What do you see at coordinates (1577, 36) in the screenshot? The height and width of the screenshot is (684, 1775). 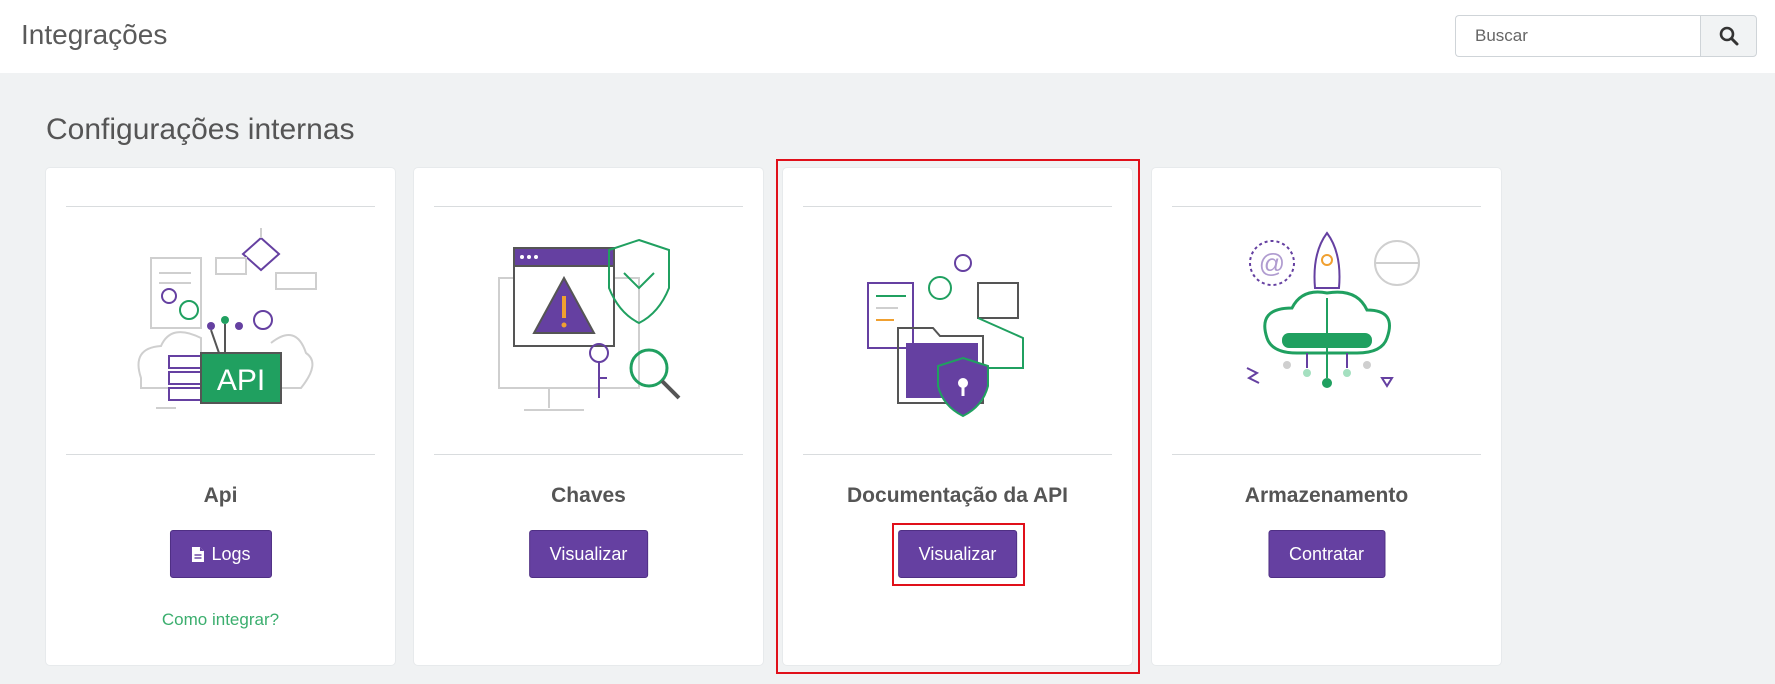 I see `search-input` at bounding box center [1577, 36].